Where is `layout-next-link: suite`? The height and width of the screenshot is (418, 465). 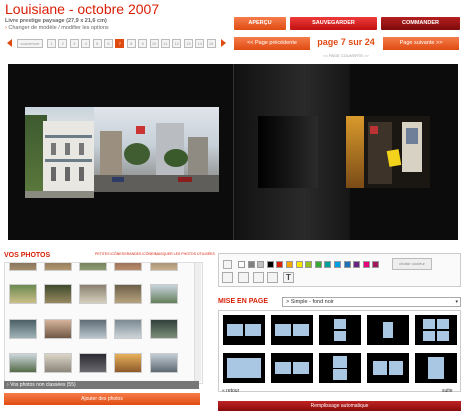
layout-next-link: suite is located at coordinates (447, 391).